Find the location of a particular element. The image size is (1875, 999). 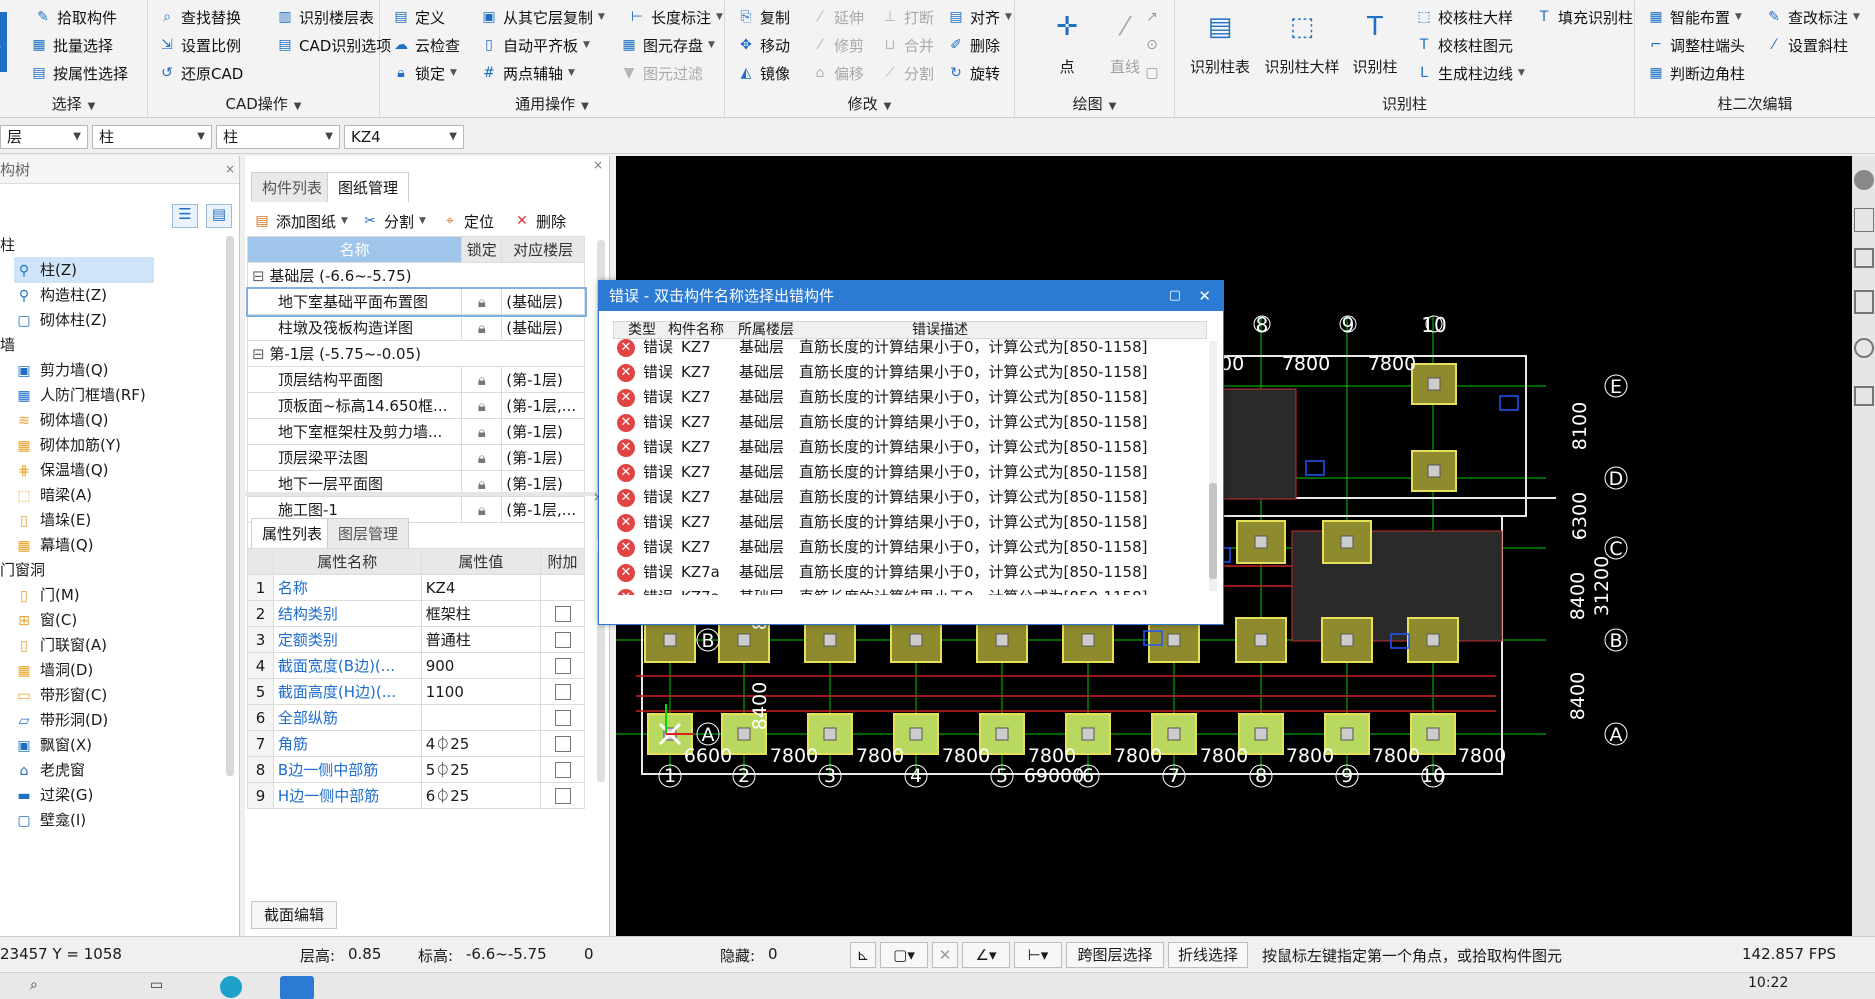

identify-floor-table-button: ▥ 识别楼层表 is located at coordinates (325, 17).